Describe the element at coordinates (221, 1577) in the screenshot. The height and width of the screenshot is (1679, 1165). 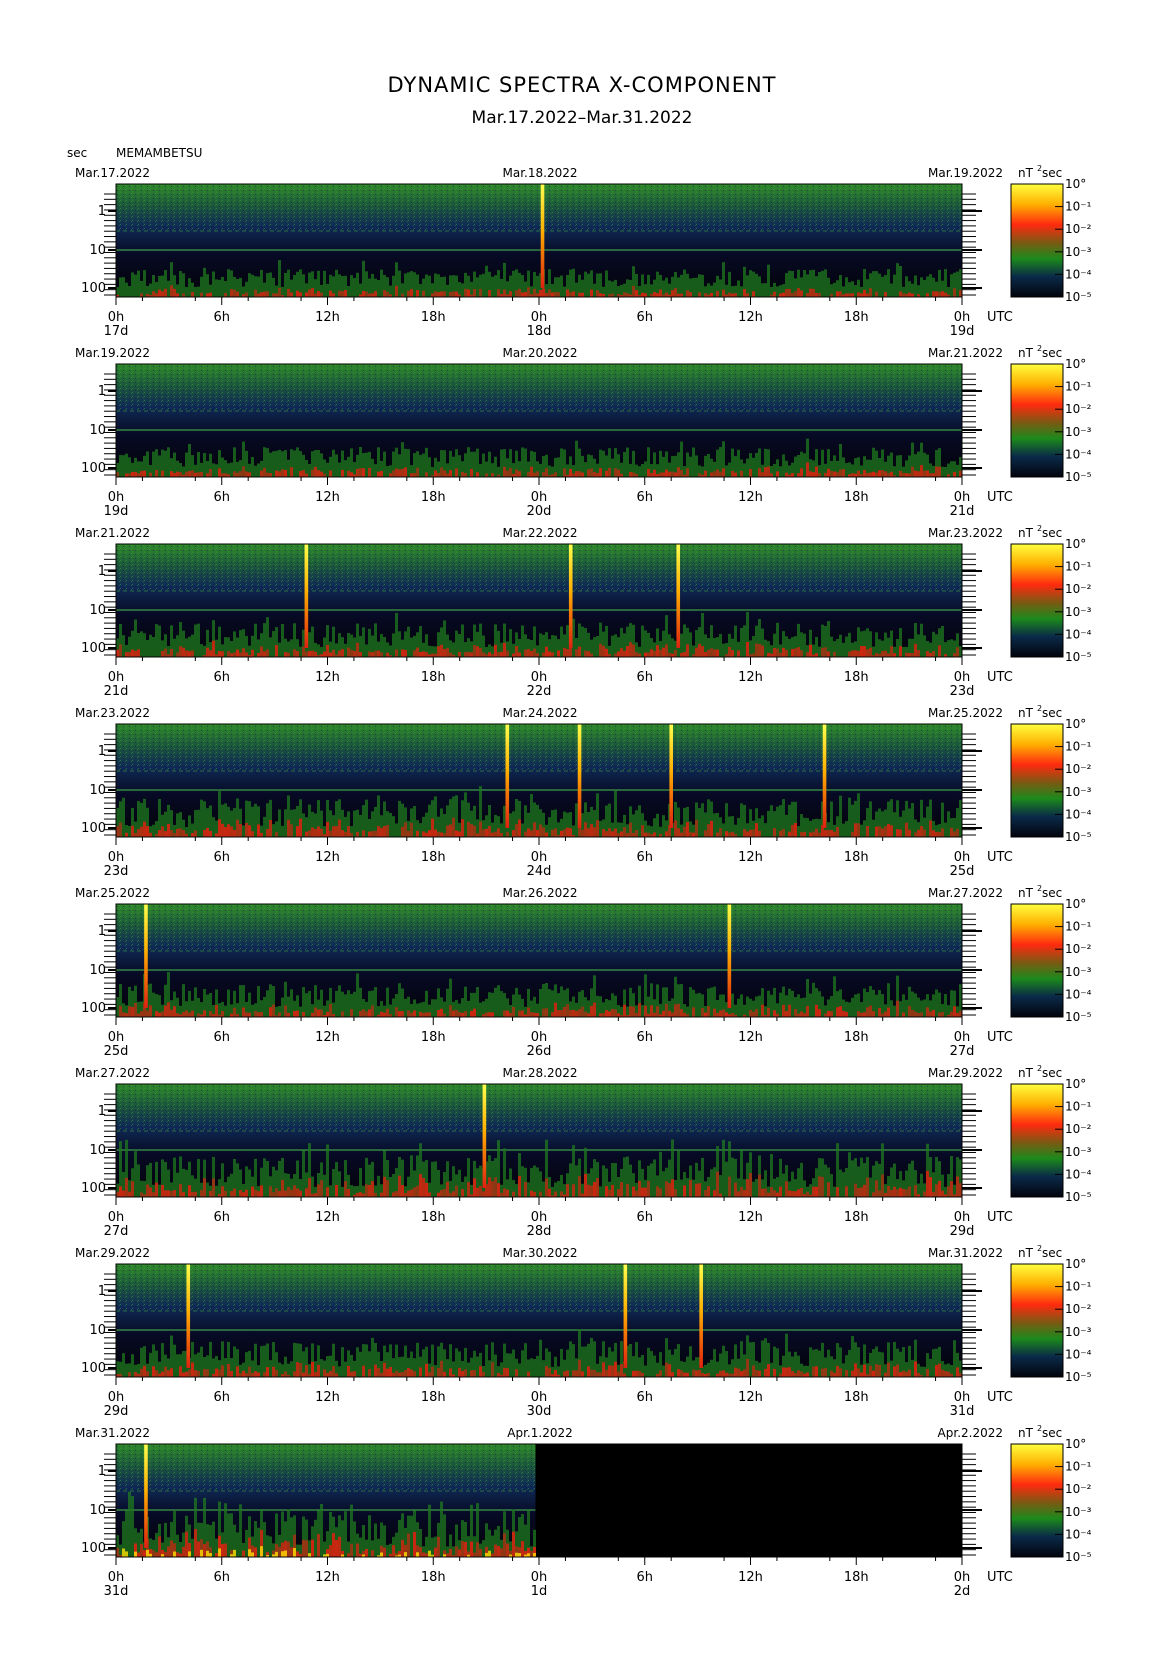
I see `x-tick-label: 6h` at that location.